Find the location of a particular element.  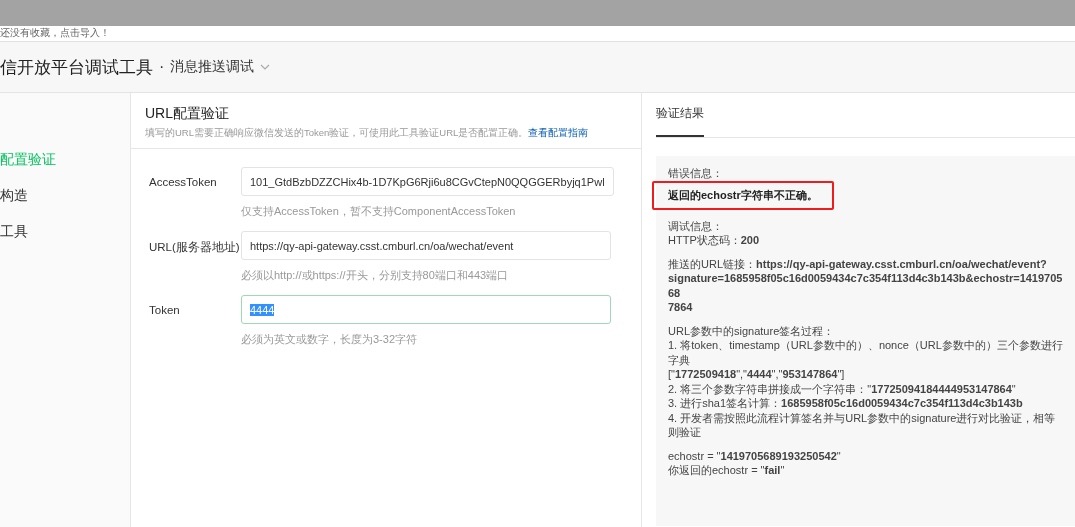

result-line: HTTP状态码：200 is located at coordinates (714, 240).